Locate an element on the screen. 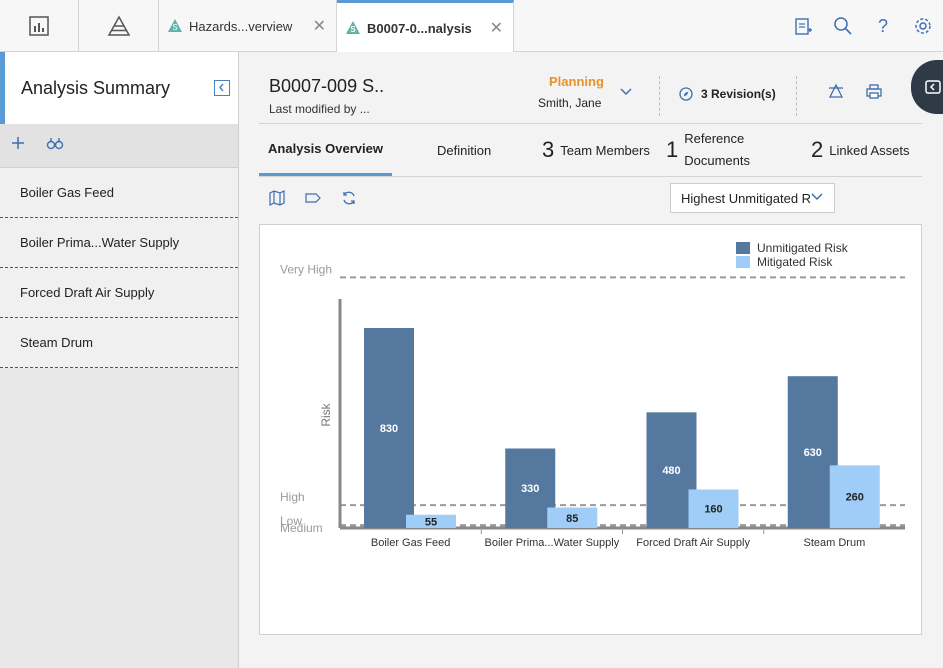 Image resolution: width=943 pixels, height=668 pixels. tab-reference-documents: 1 Reference Documents is located at coordinates (708, 150).